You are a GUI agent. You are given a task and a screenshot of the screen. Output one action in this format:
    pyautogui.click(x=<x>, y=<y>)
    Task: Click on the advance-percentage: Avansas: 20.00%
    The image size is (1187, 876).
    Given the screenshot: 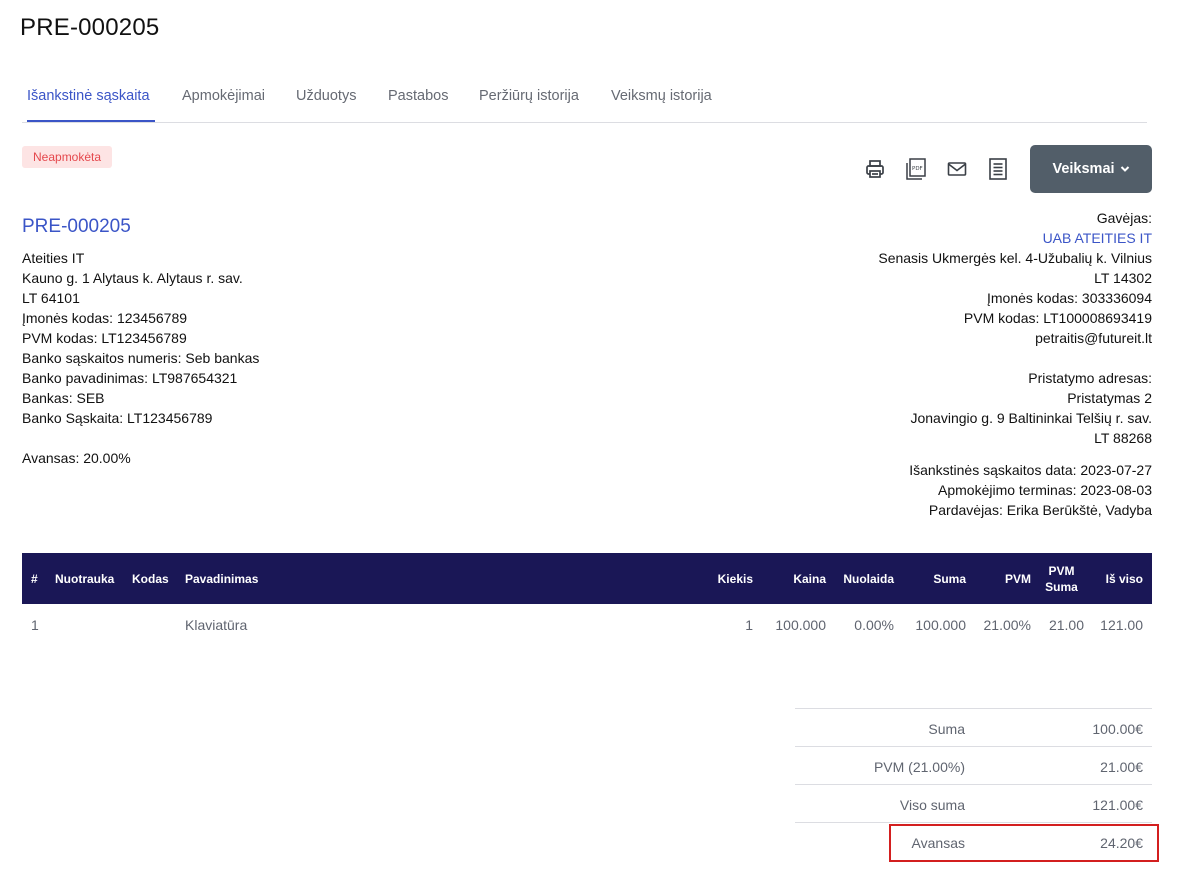 What is the action you would take?
    pyautogui.click(x=76, y=458)
    